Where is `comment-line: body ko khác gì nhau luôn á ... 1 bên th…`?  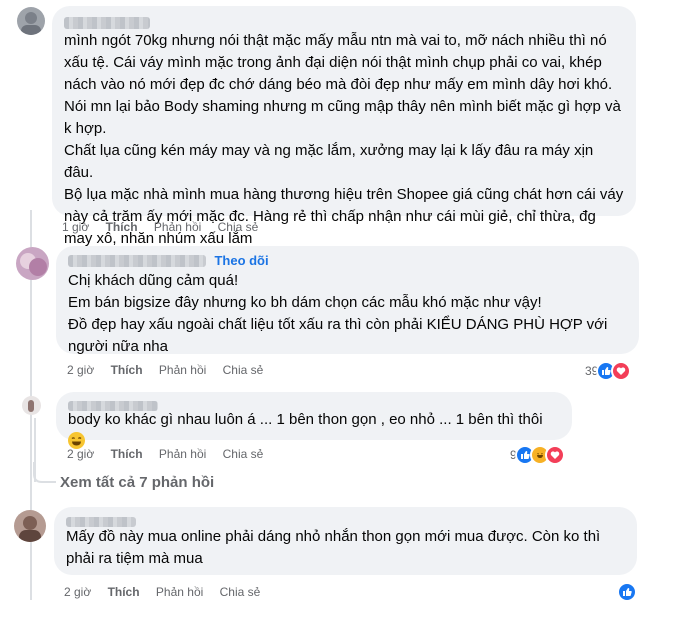 comment-line: body ko khác gì nhau luôn á ... 1 bên th… is located at coordinates (305, 419).